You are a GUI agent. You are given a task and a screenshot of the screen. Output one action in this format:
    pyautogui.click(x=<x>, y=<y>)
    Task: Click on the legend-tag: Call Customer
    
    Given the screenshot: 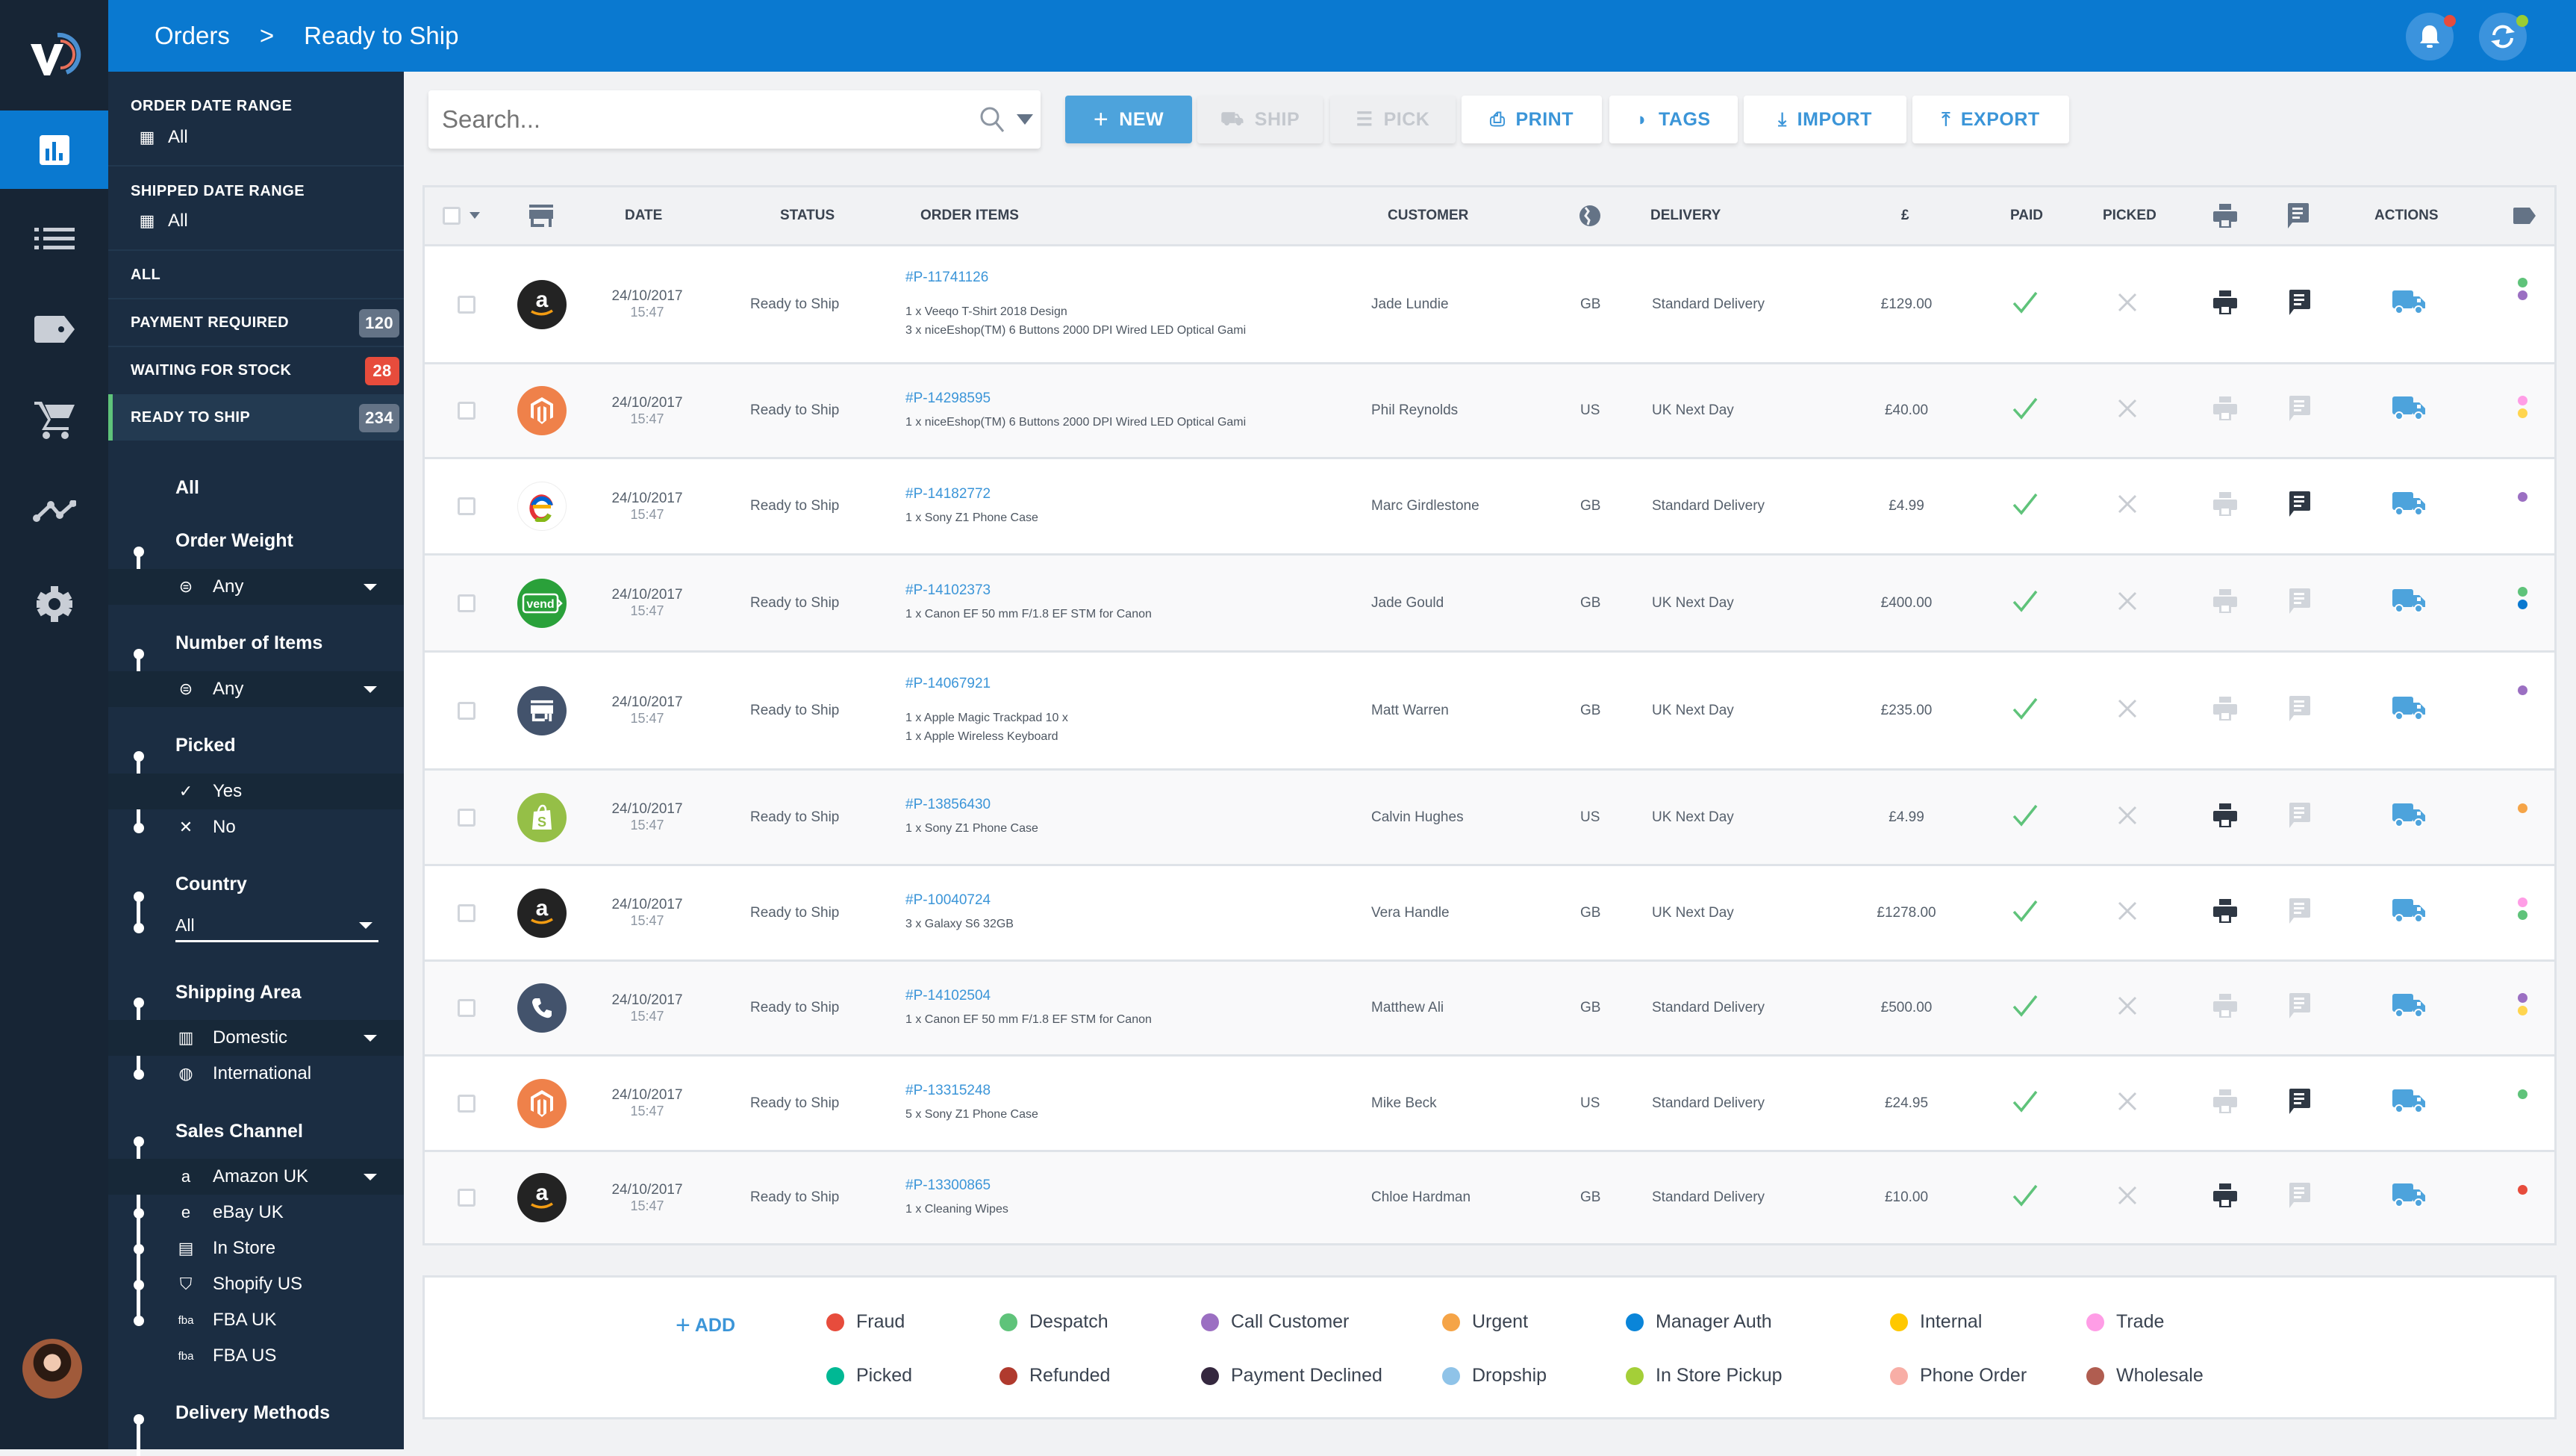 What is the action you would take?
    pyautogui.click(x=1275, y=1322)
    